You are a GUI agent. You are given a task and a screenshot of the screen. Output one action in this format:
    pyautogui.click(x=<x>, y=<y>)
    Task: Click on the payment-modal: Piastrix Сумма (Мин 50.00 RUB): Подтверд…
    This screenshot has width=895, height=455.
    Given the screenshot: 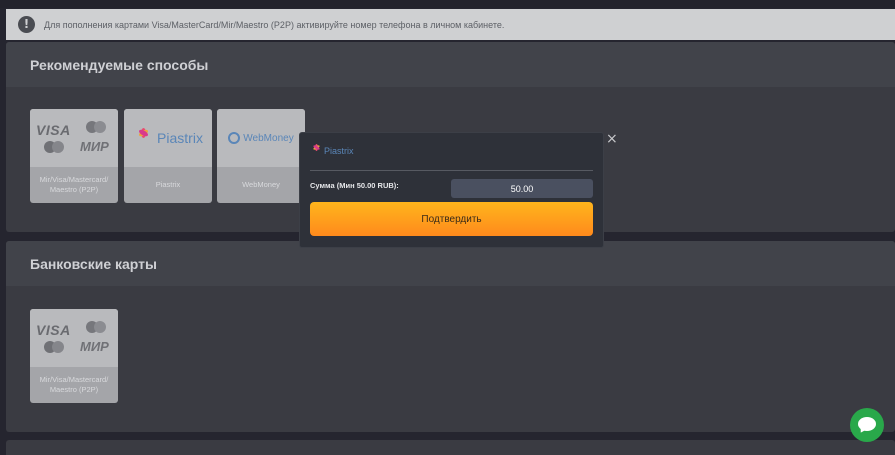 What is the action you would take?
    pyautogui.click(x=451, y=190)
    